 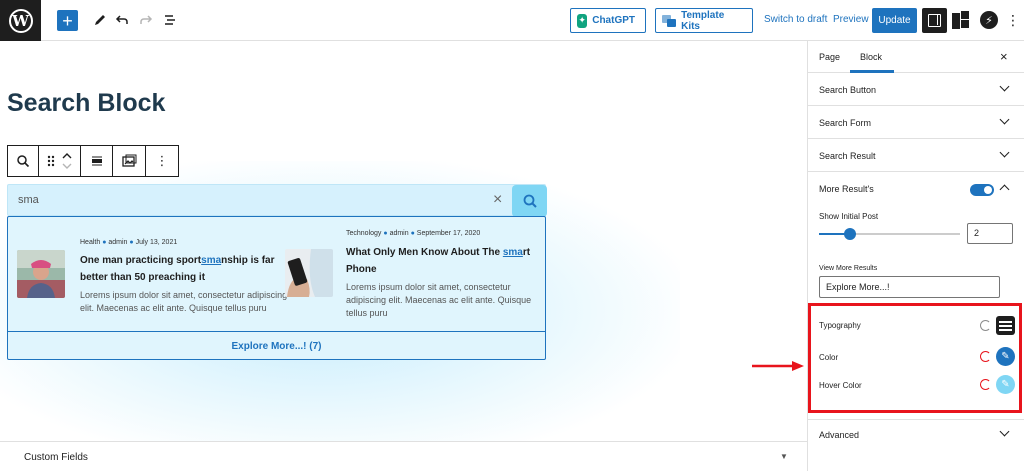 What do you see at coordinates (146, 20) in the screenshot?
I see `redo-icon` at bounding box center [146, 20].